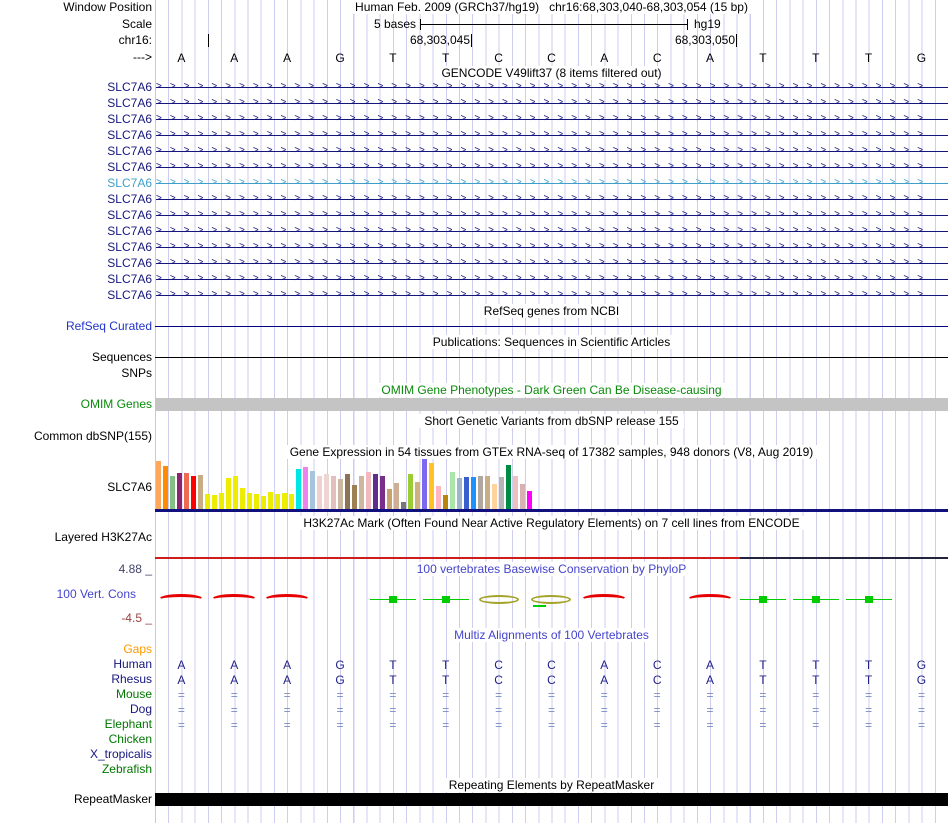 The image size is (950, 823). What do you see at coordinates (551, 404) in the screenshot?
I see `omim-genes-bar` at bounding box center [551, 404].